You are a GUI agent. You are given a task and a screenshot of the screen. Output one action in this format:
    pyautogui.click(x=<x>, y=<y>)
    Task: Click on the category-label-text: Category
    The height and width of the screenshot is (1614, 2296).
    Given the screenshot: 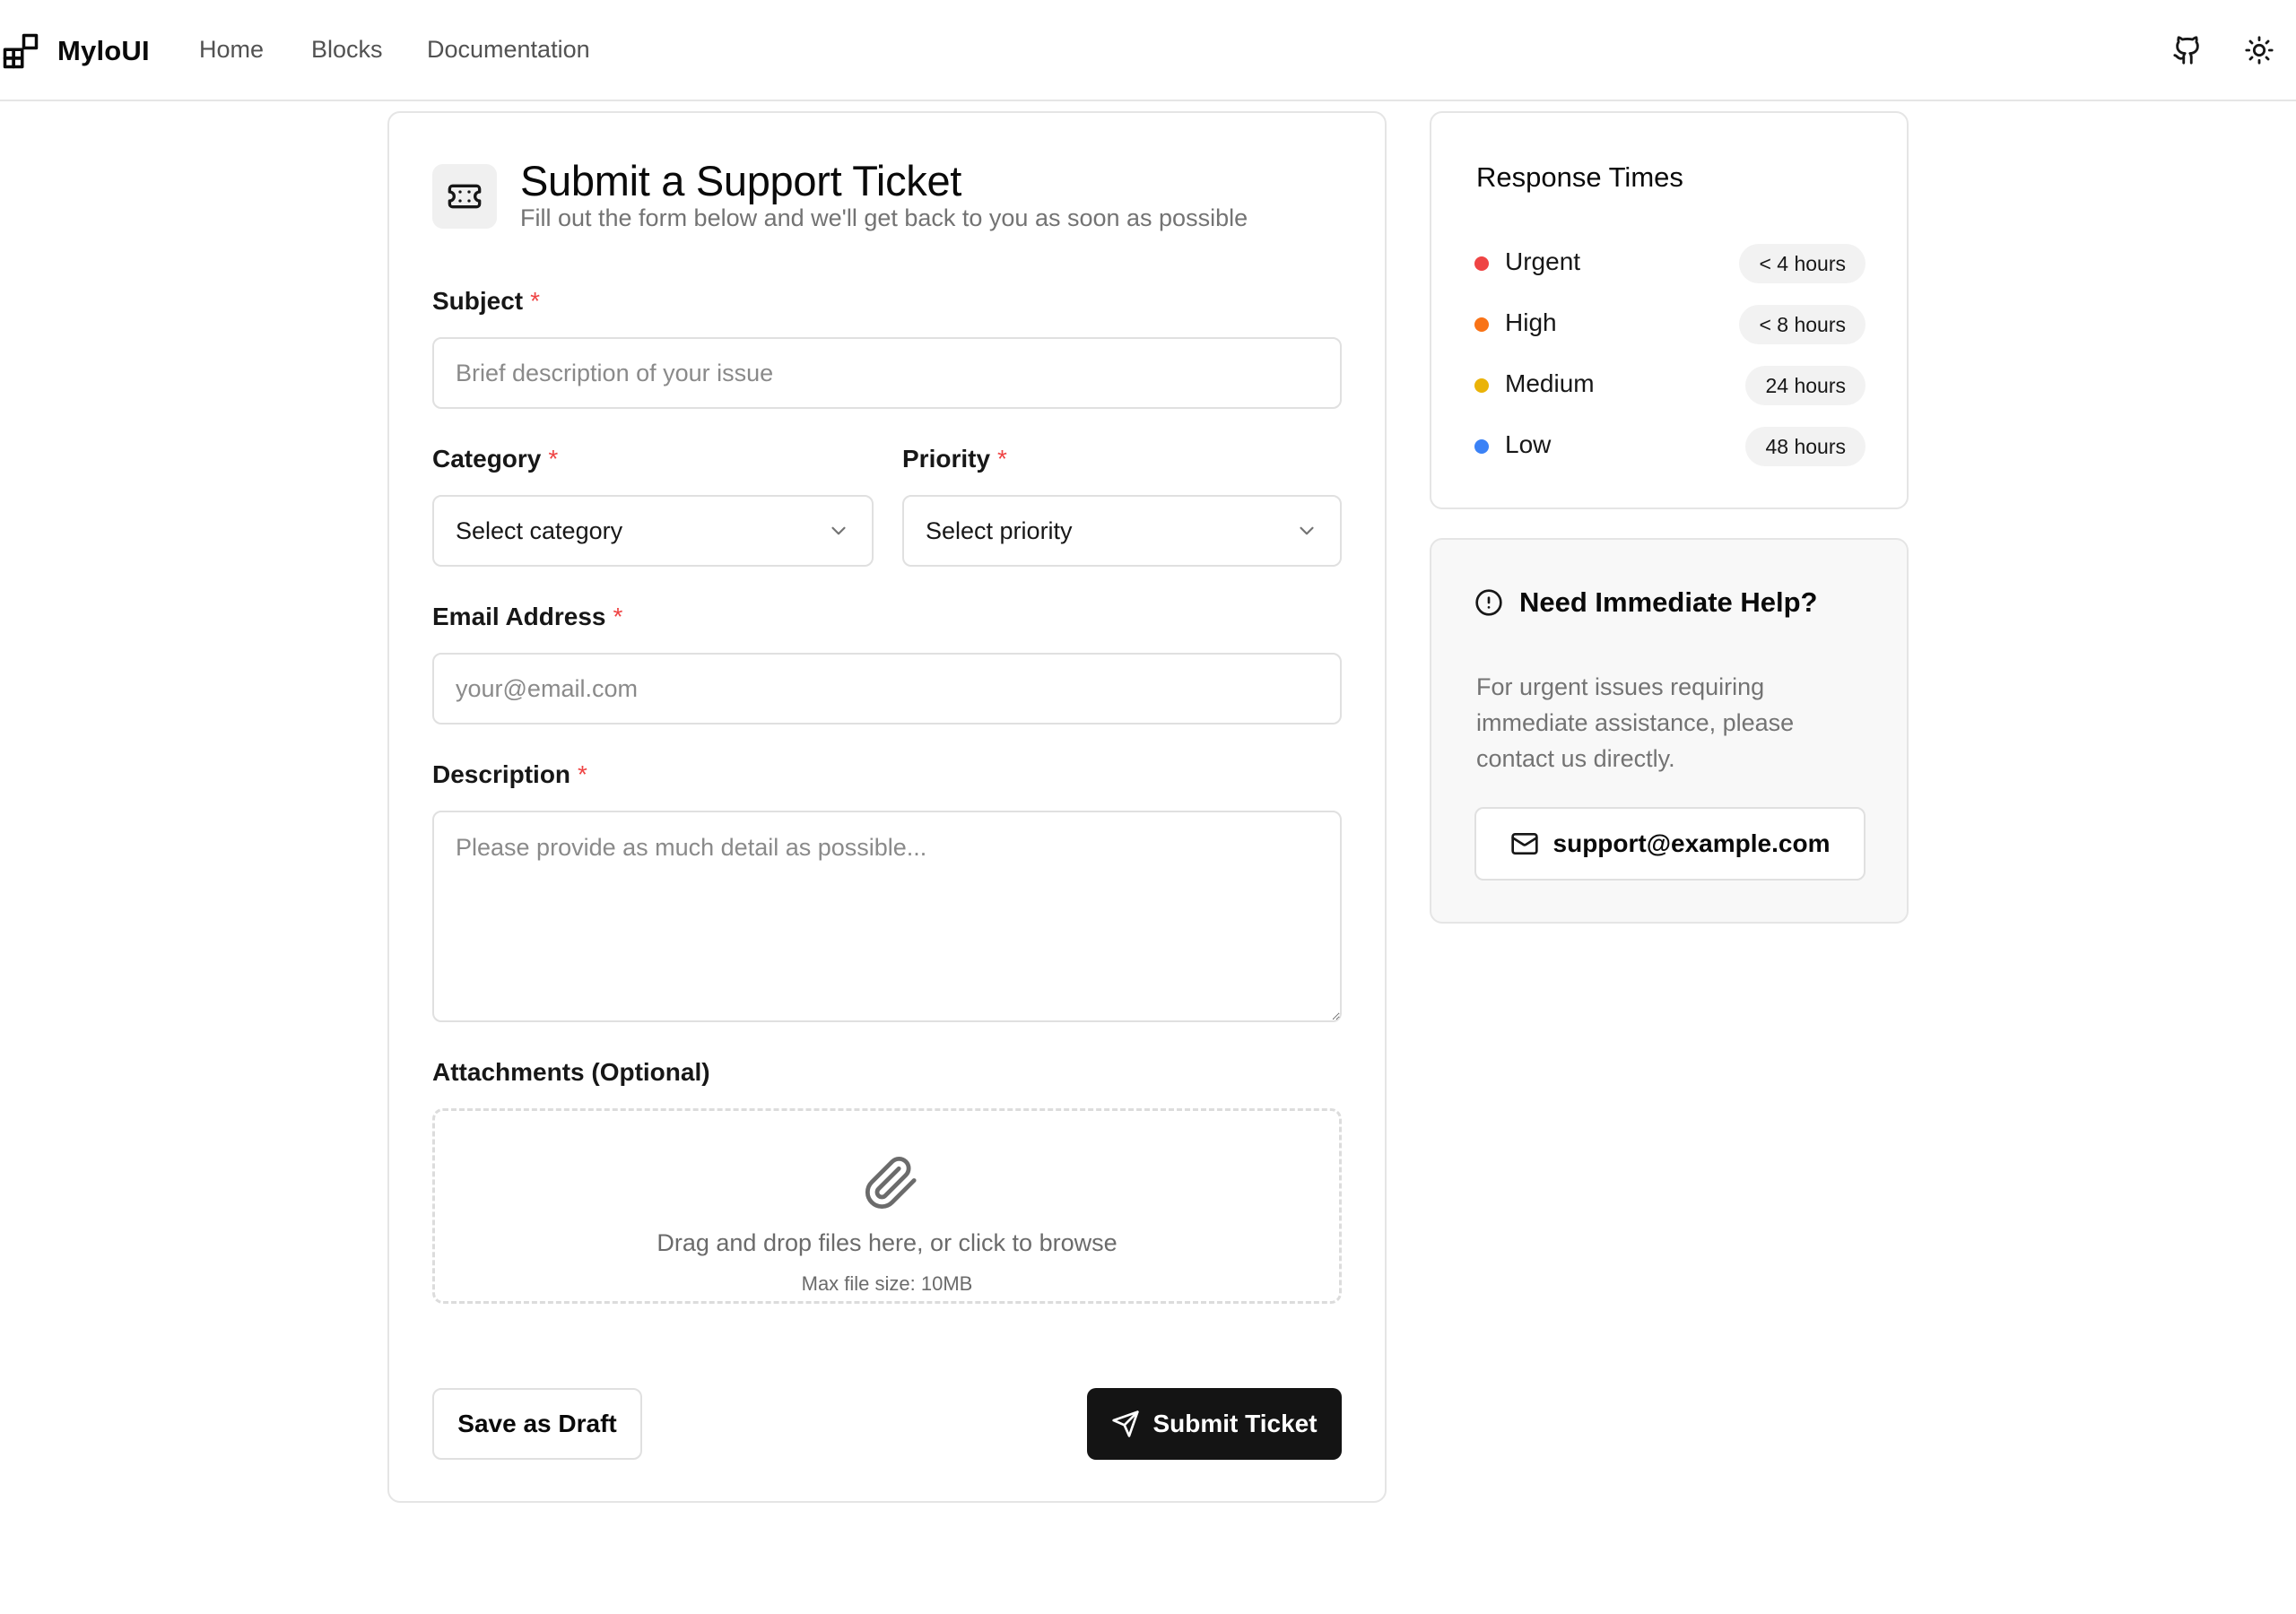 What is the action you would take?
    pyautogui.click(x=487, y=459)
    